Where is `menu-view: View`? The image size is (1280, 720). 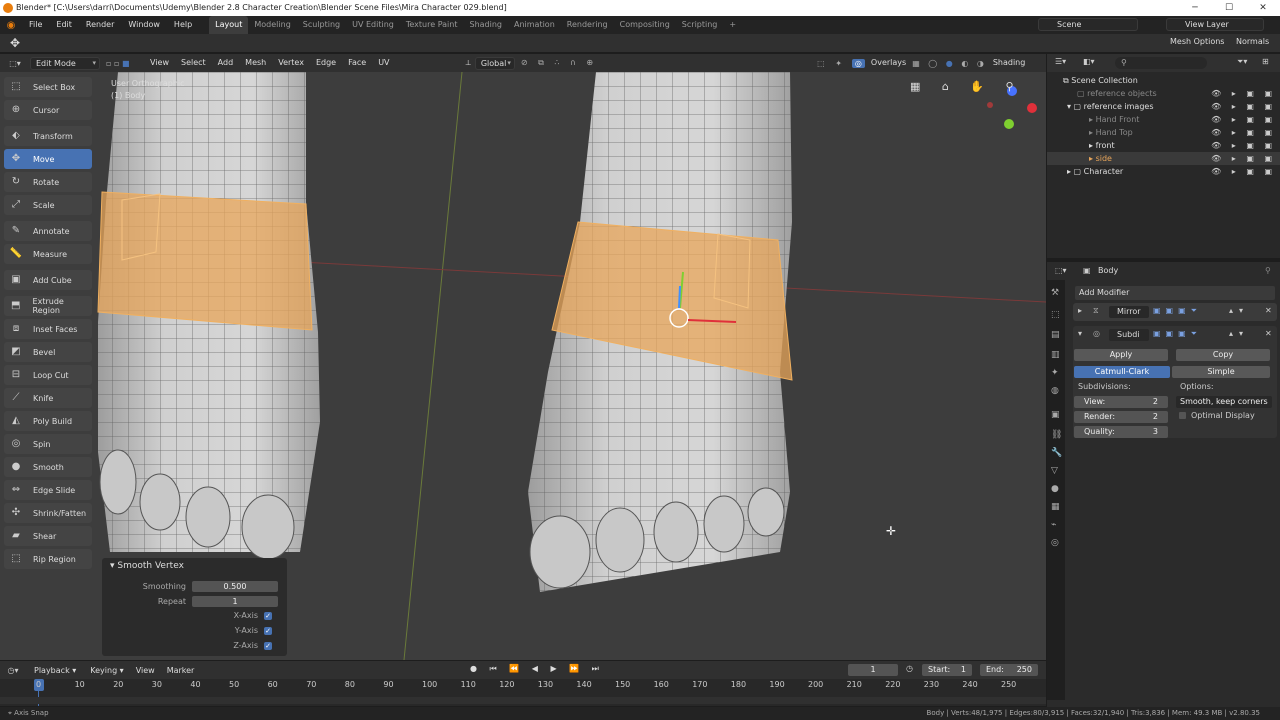 menu-view: View is located at coordinates (159, 63).